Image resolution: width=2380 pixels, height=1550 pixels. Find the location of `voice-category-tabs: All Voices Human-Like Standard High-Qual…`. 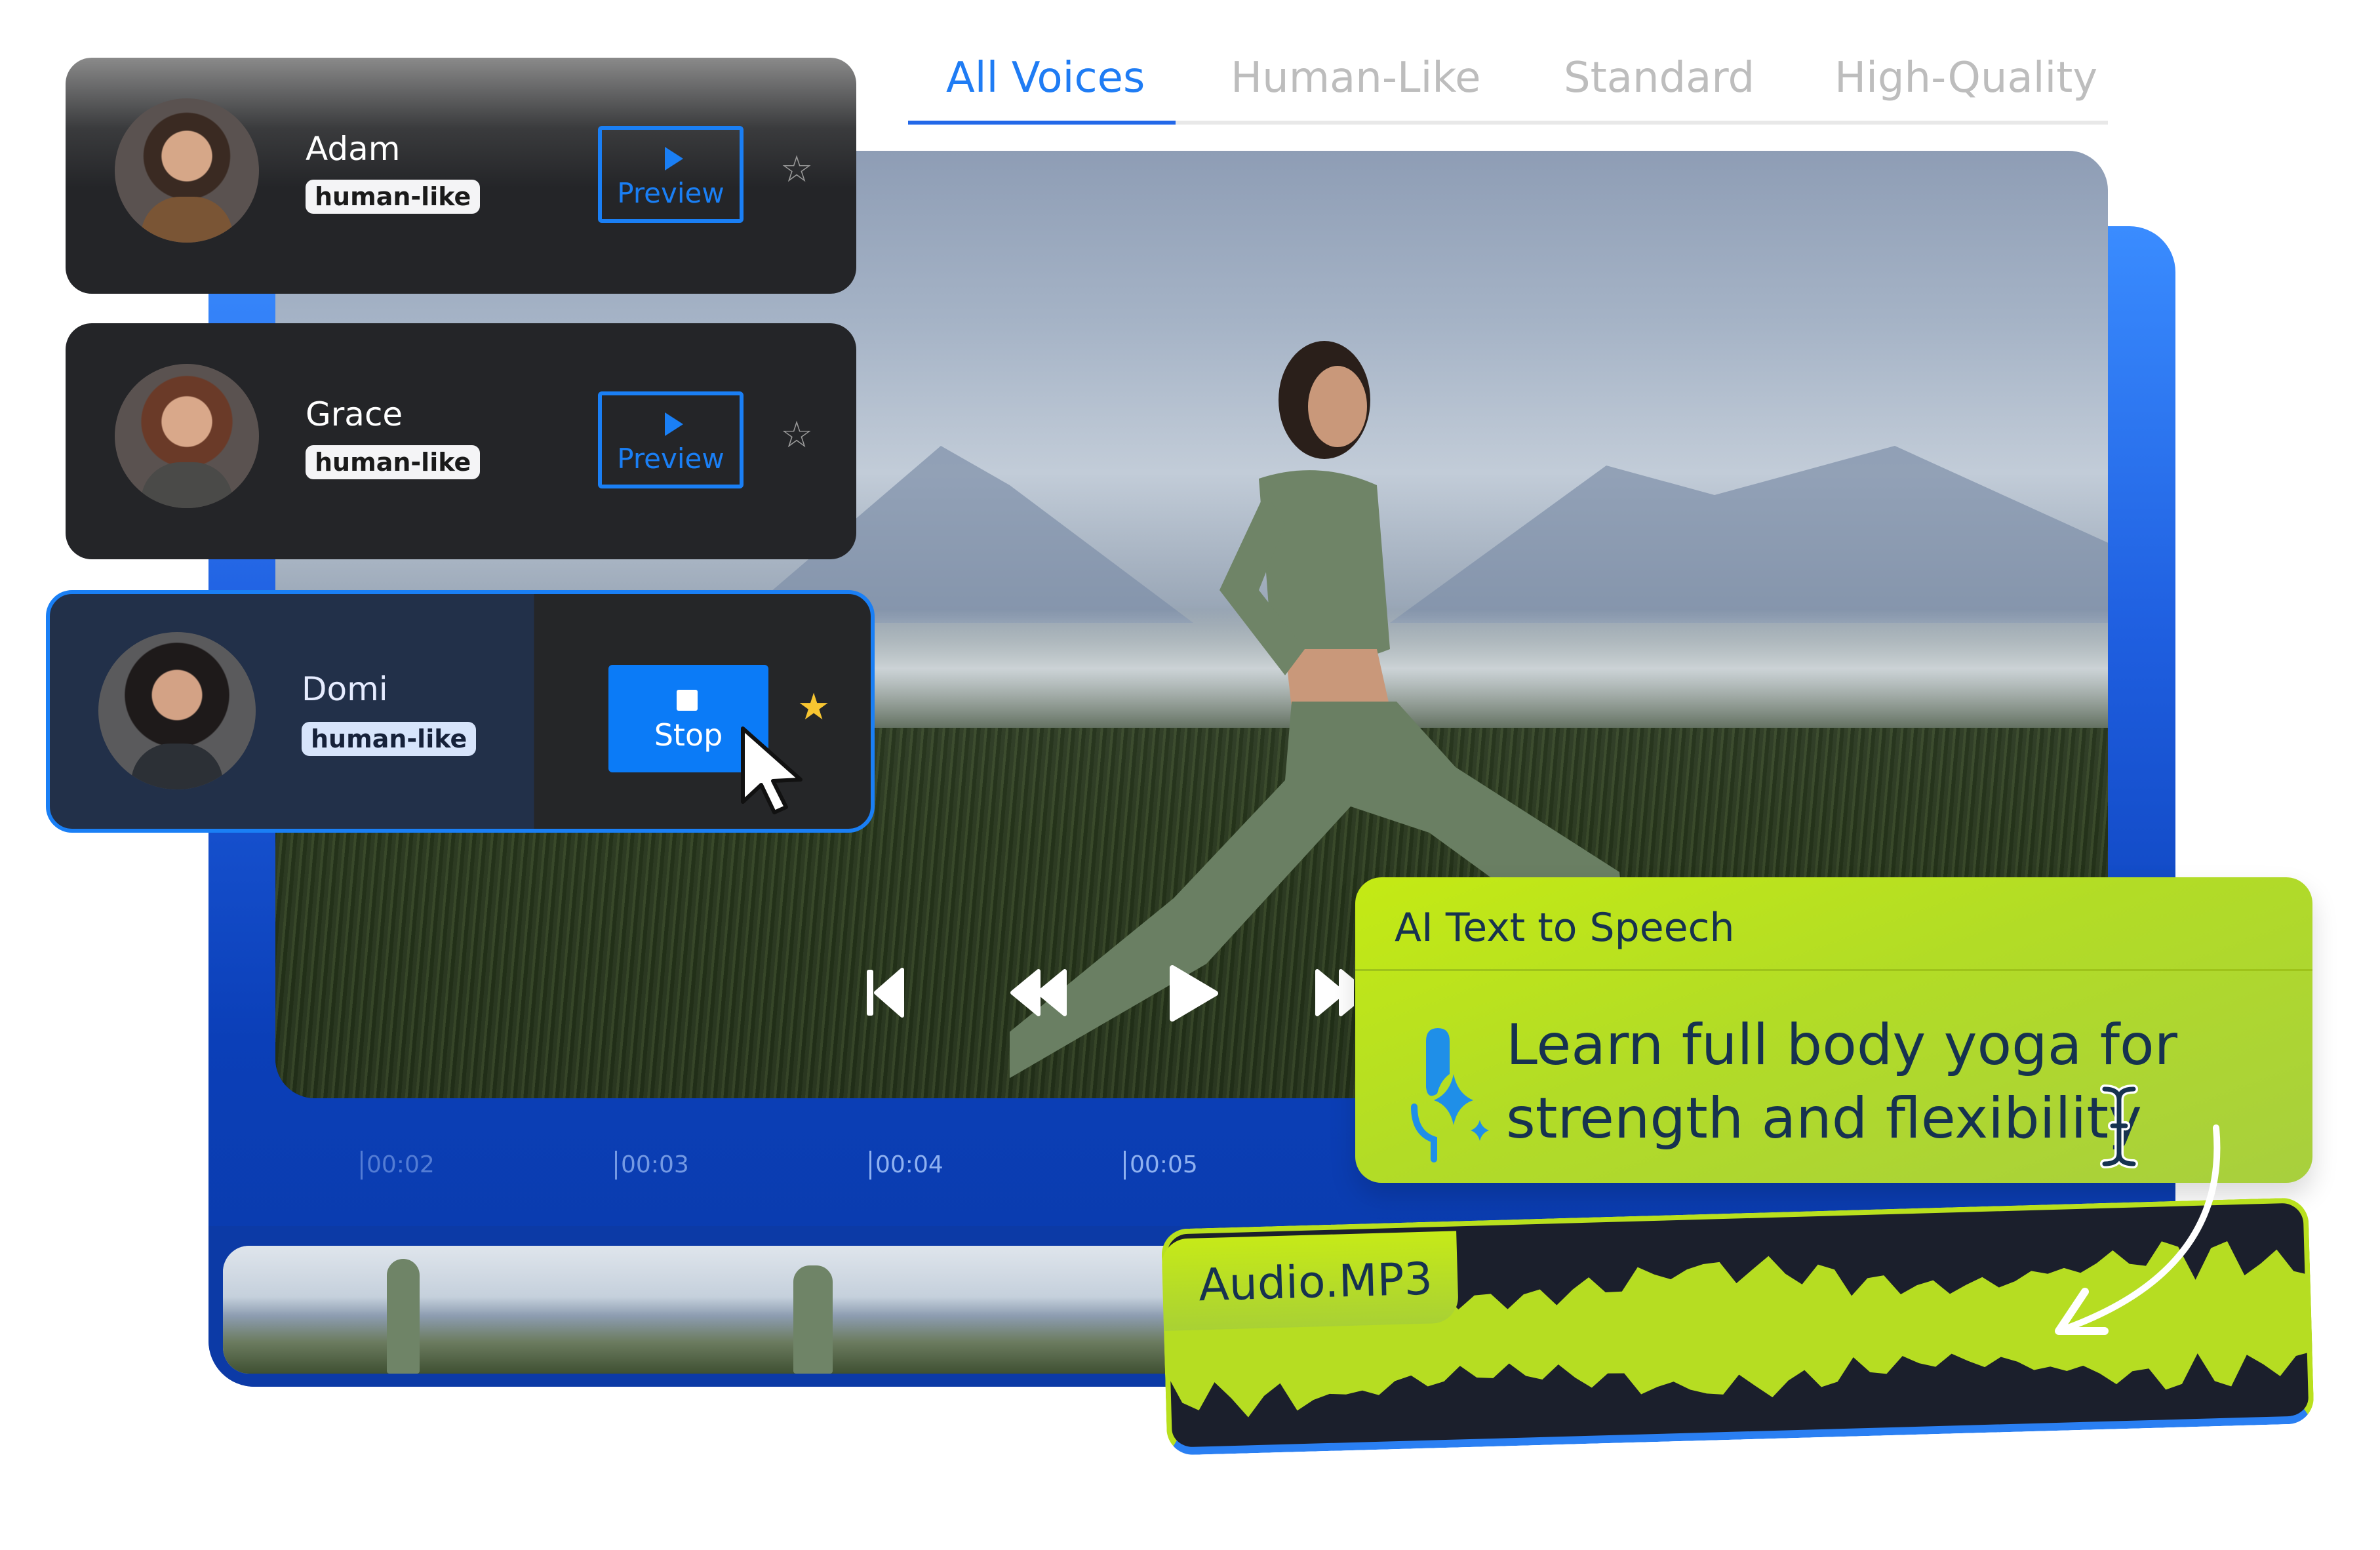

voice-category-tabs: All Voices Human-Like Standard High-Qual… is located at coordinates (1508, 86).